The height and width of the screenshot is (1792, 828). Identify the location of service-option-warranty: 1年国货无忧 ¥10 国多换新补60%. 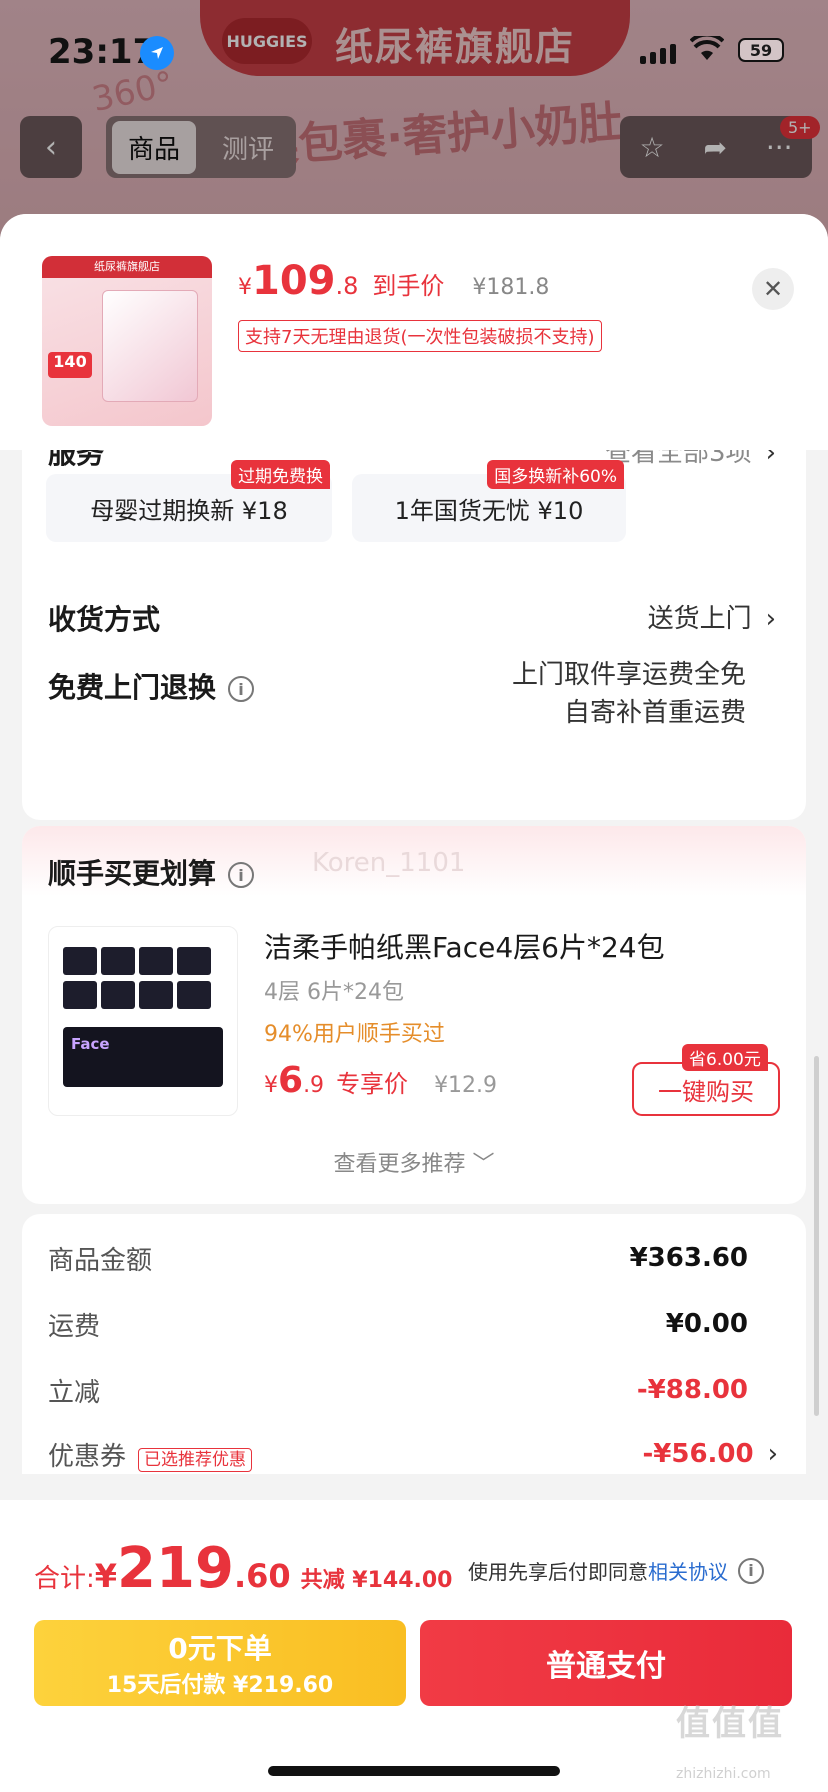
(489, 501).